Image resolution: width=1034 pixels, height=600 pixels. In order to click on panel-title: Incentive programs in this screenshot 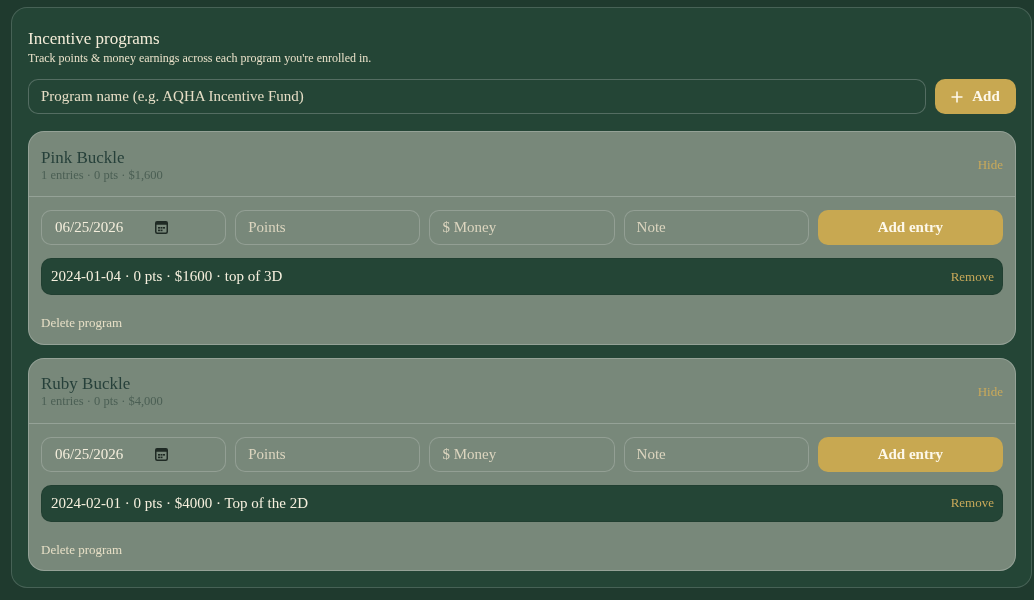, I will do `click(94, 39)`.